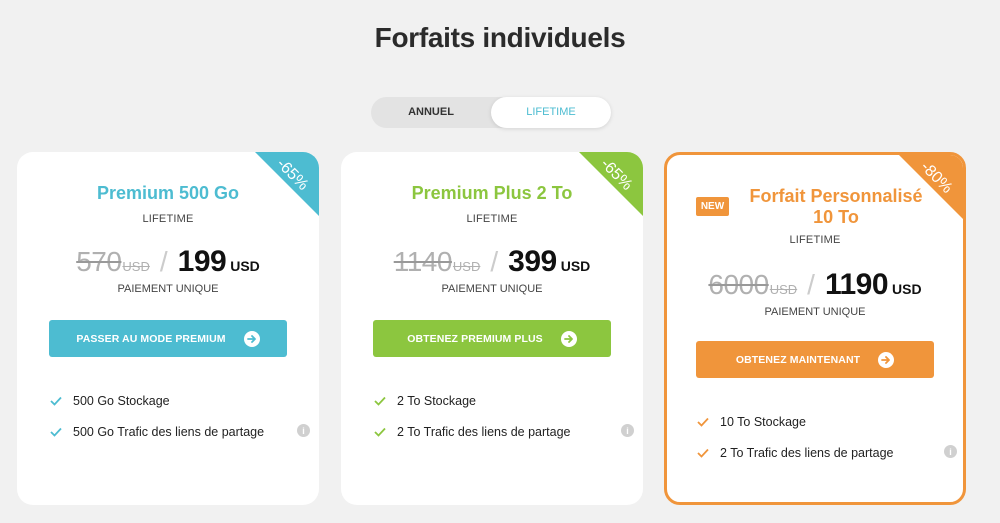  I want to click on price-row: 6000 USD / 1190 USD, so click(815, 285).